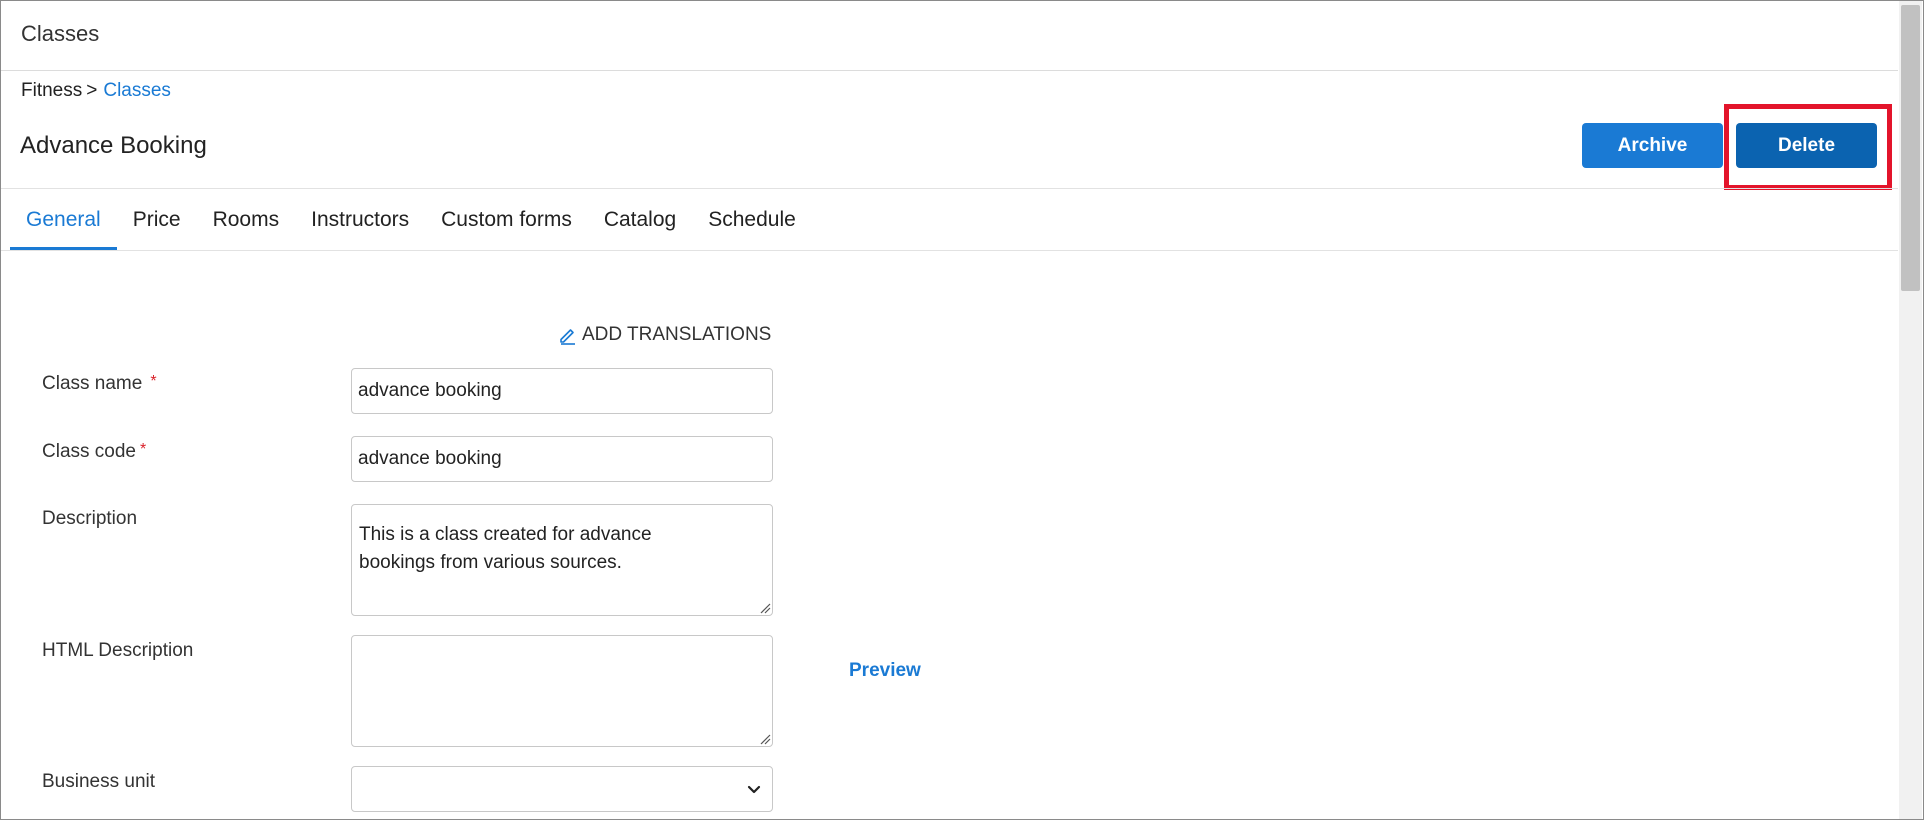 Image resolution: width=1924 pixels, height=820 pixels. What do you see at coordinates (1910, 148) in the screenshot?
I see `scrollbar-thumb` at bounding box center [1910, 148].